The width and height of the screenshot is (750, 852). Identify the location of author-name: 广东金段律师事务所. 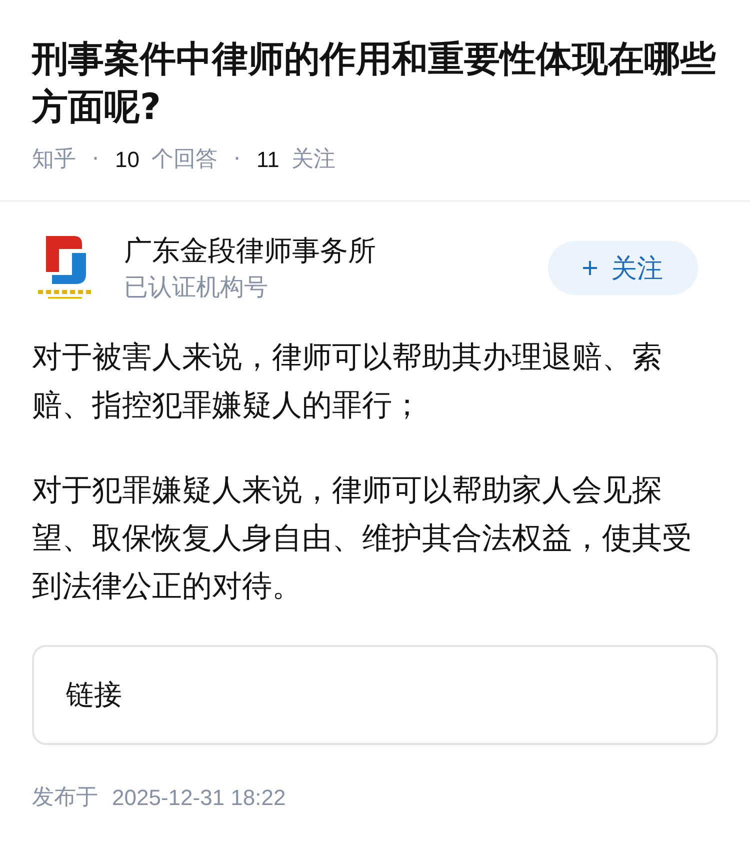
(336, 251).